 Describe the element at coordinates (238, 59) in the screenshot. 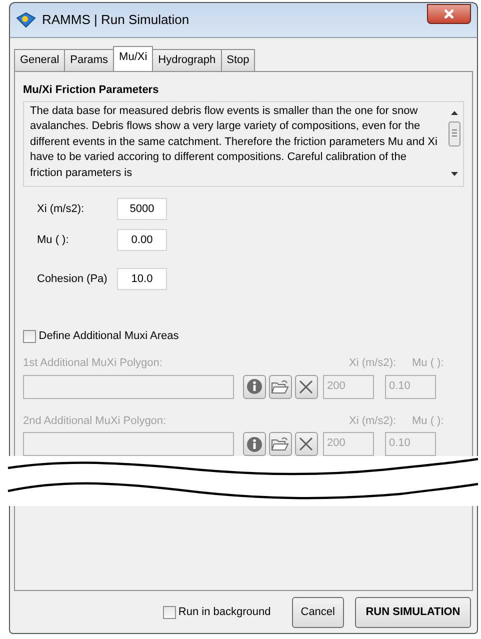

I see `tab: Stop` at that location.